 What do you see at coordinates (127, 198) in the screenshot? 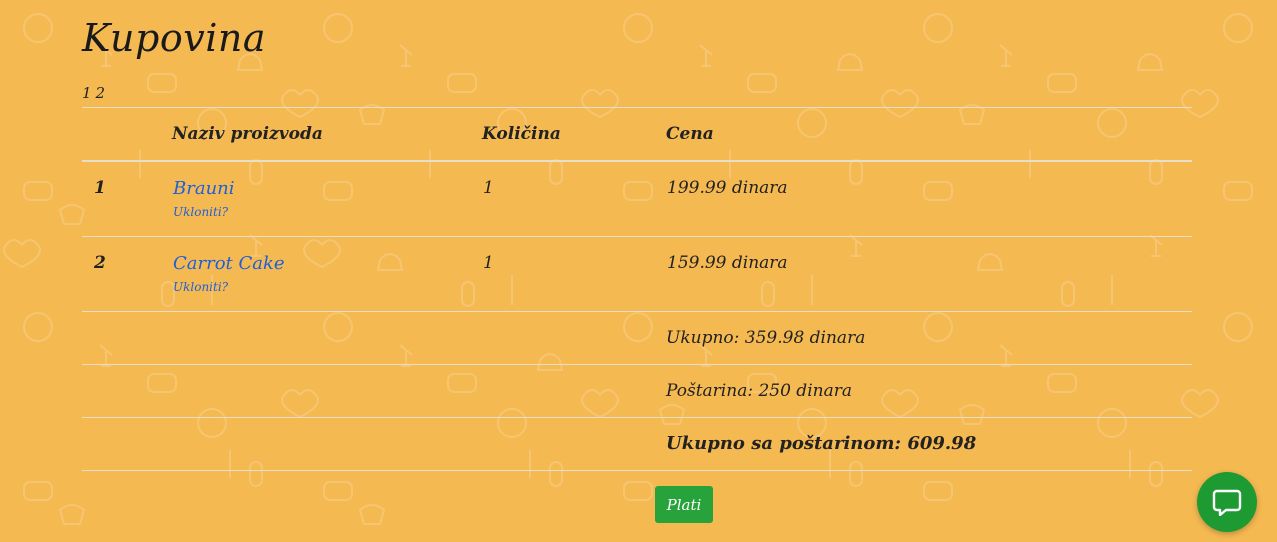
I see `row-number: 1` at bounding box center [127, 198].